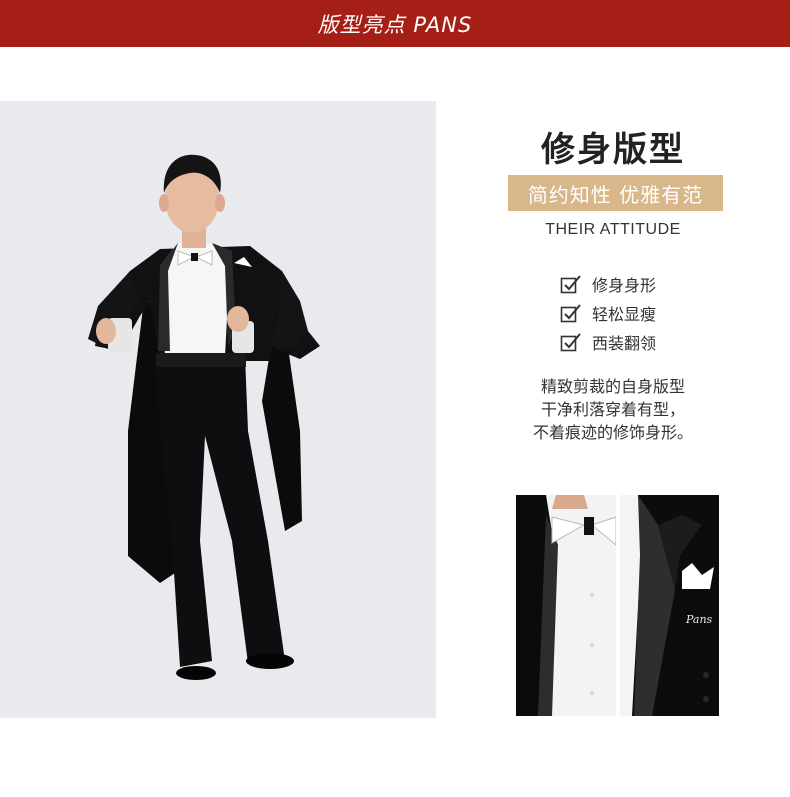 Image resolution: width=790 pixels, height=797 pixels. What do you see at coordinates (699, 619) in the screenshot?
I see `pocket-logo-text: Pans` at bounding box center [699, 619].